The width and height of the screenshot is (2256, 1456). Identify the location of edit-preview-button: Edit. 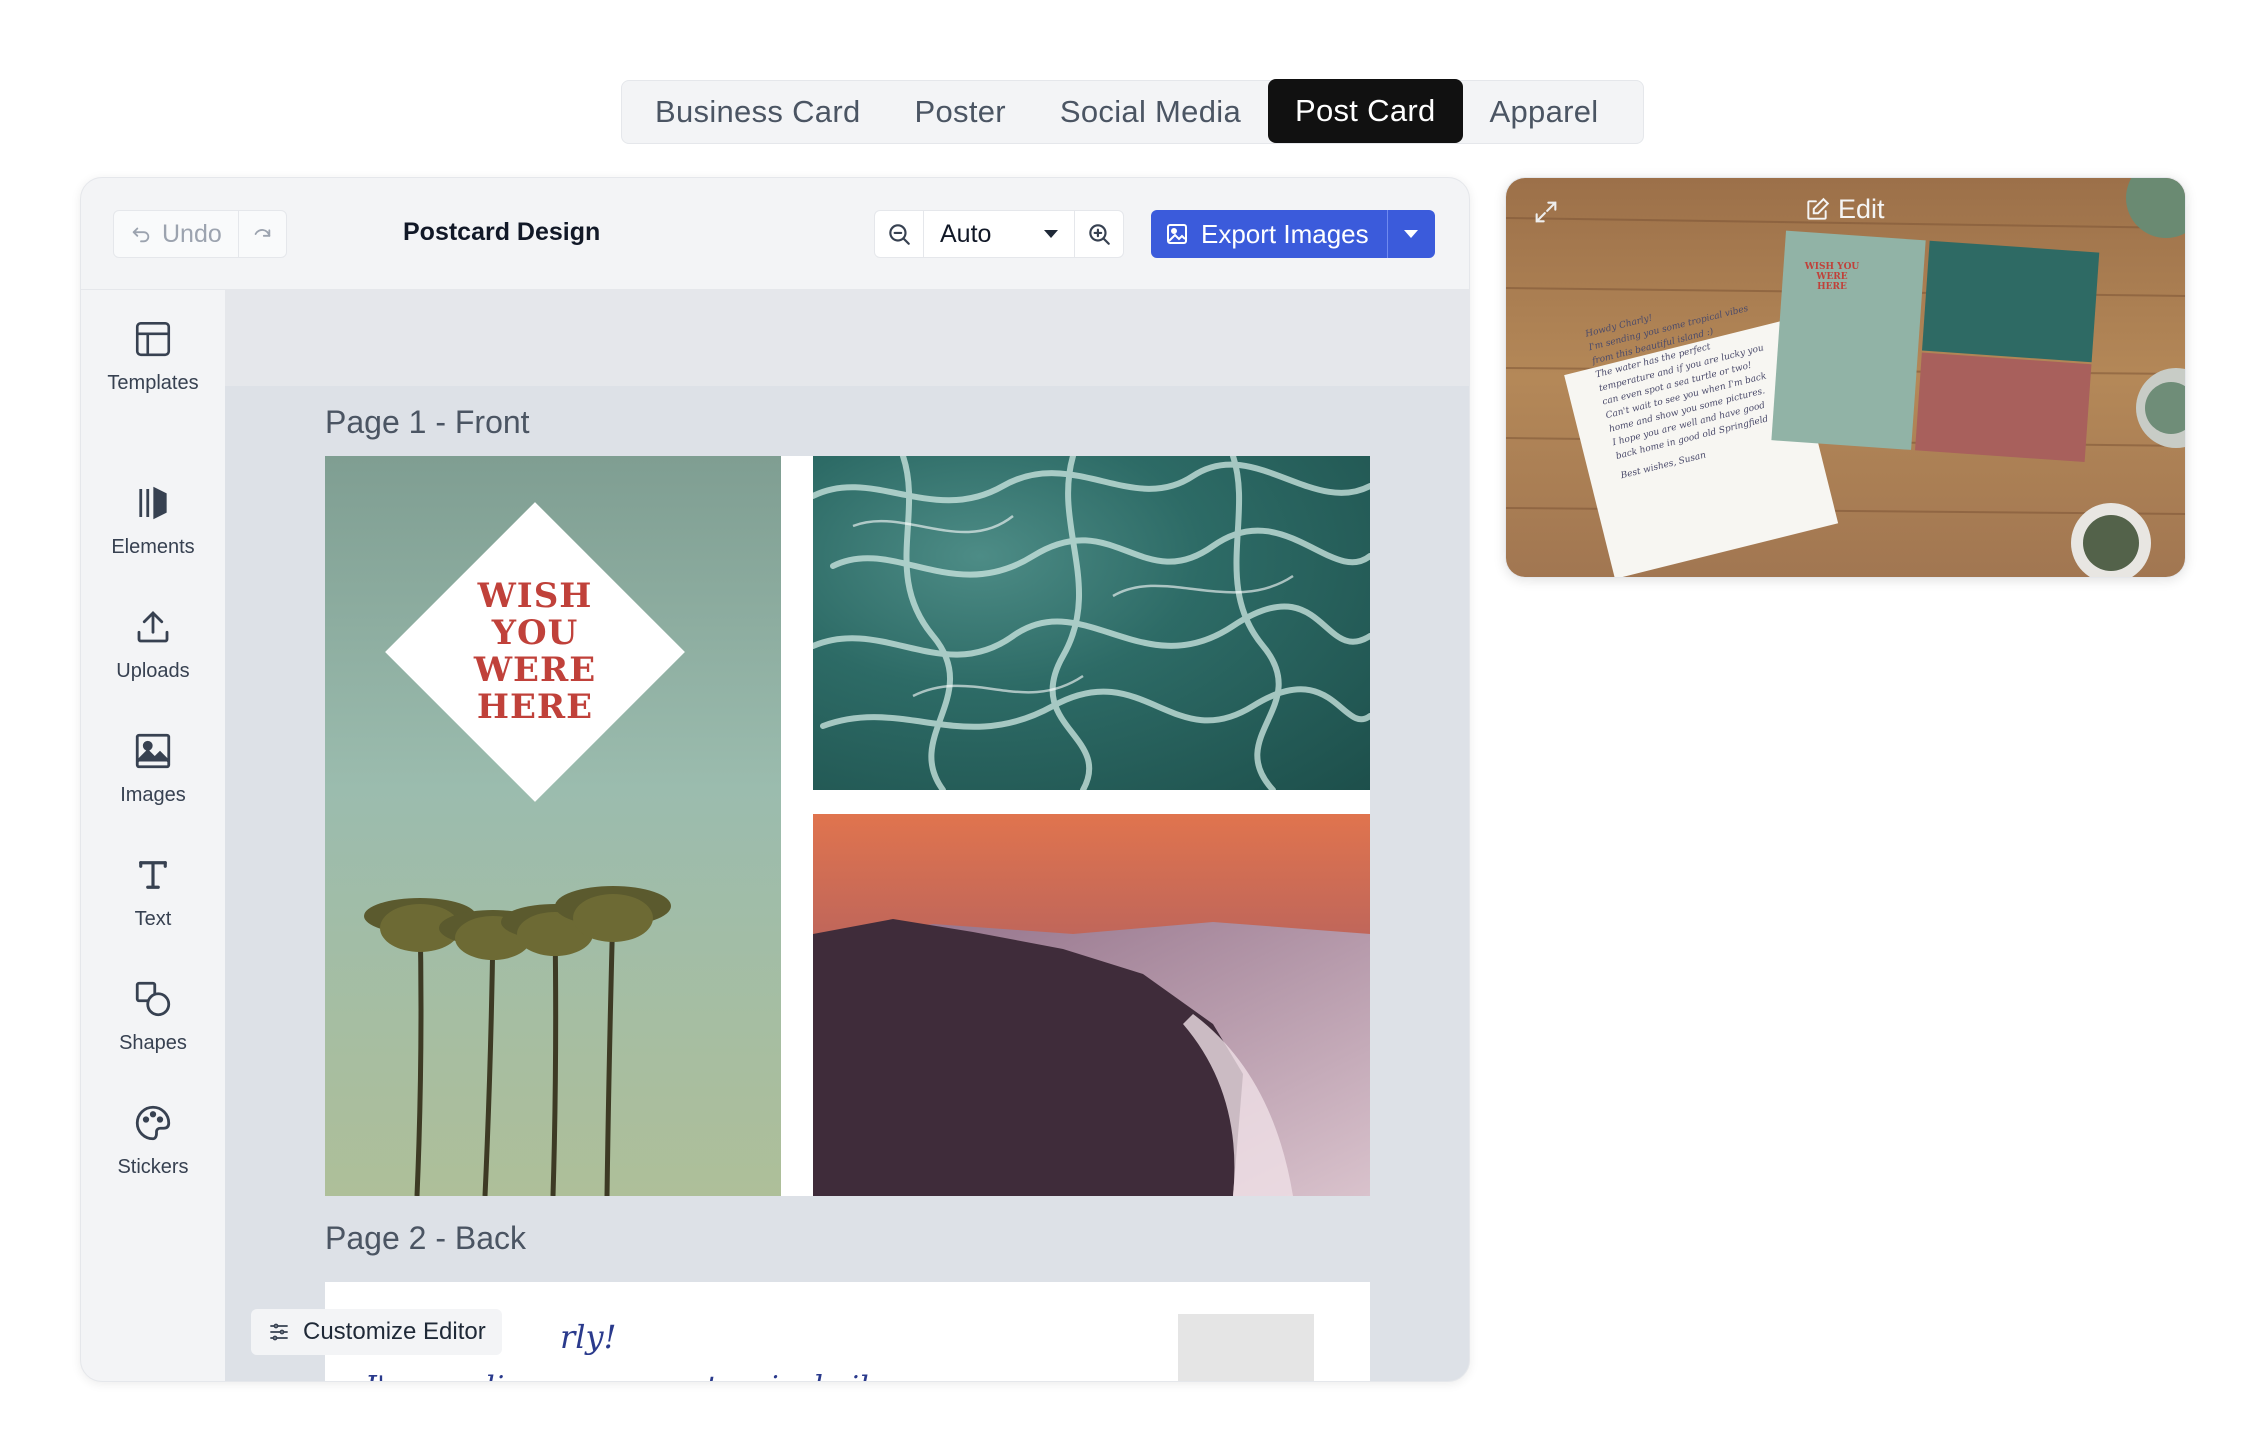
(1844, 209).